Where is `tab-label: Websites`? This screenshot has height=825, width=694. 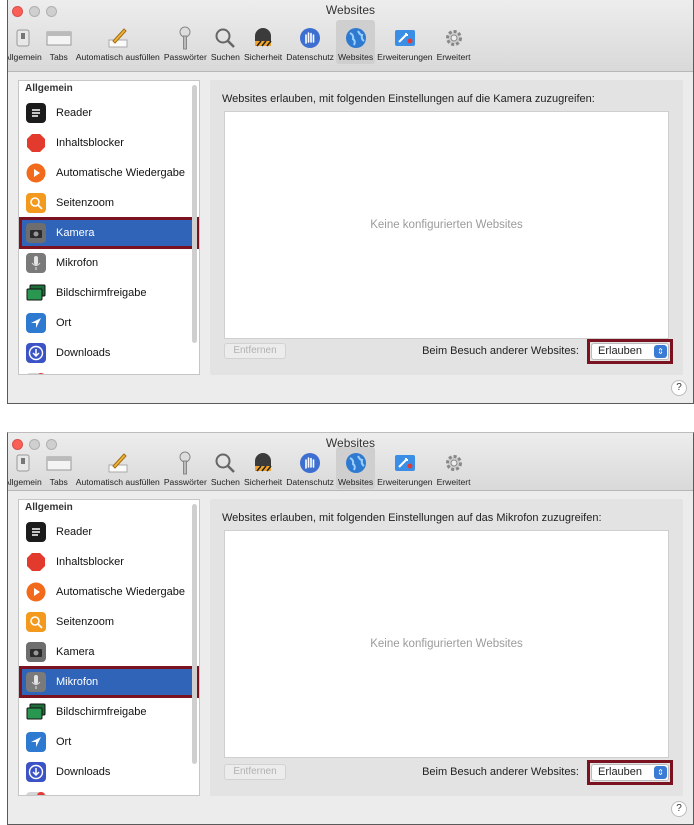
tab-label: Websites is located at coordinates (355, 57).